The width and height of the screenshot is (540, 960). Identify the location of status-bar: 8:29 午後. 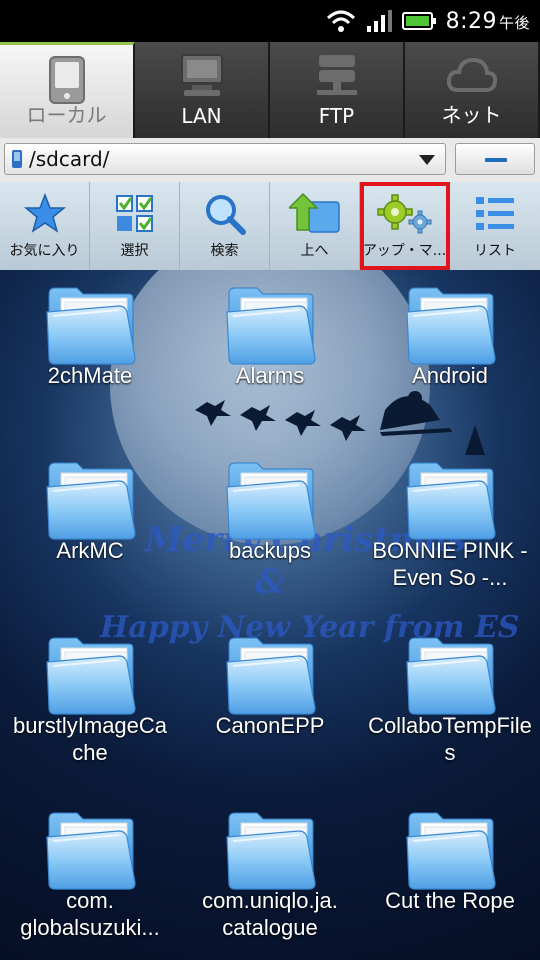
(270, 21).